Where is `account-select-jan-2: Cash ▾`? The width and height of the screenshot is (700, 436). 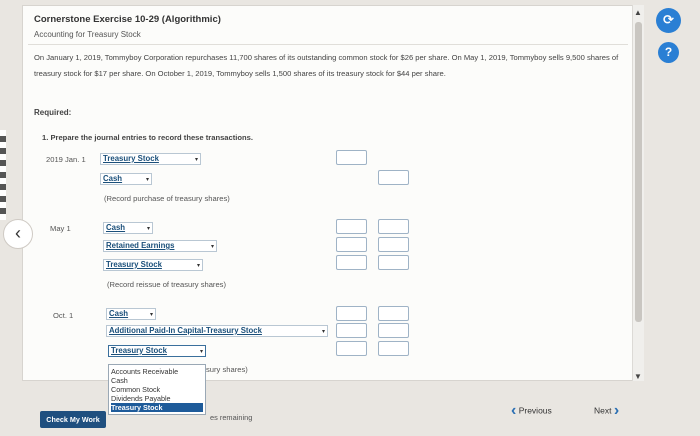 account-select-jan-2: Cash ▾ is located at coordinates (126, 179).